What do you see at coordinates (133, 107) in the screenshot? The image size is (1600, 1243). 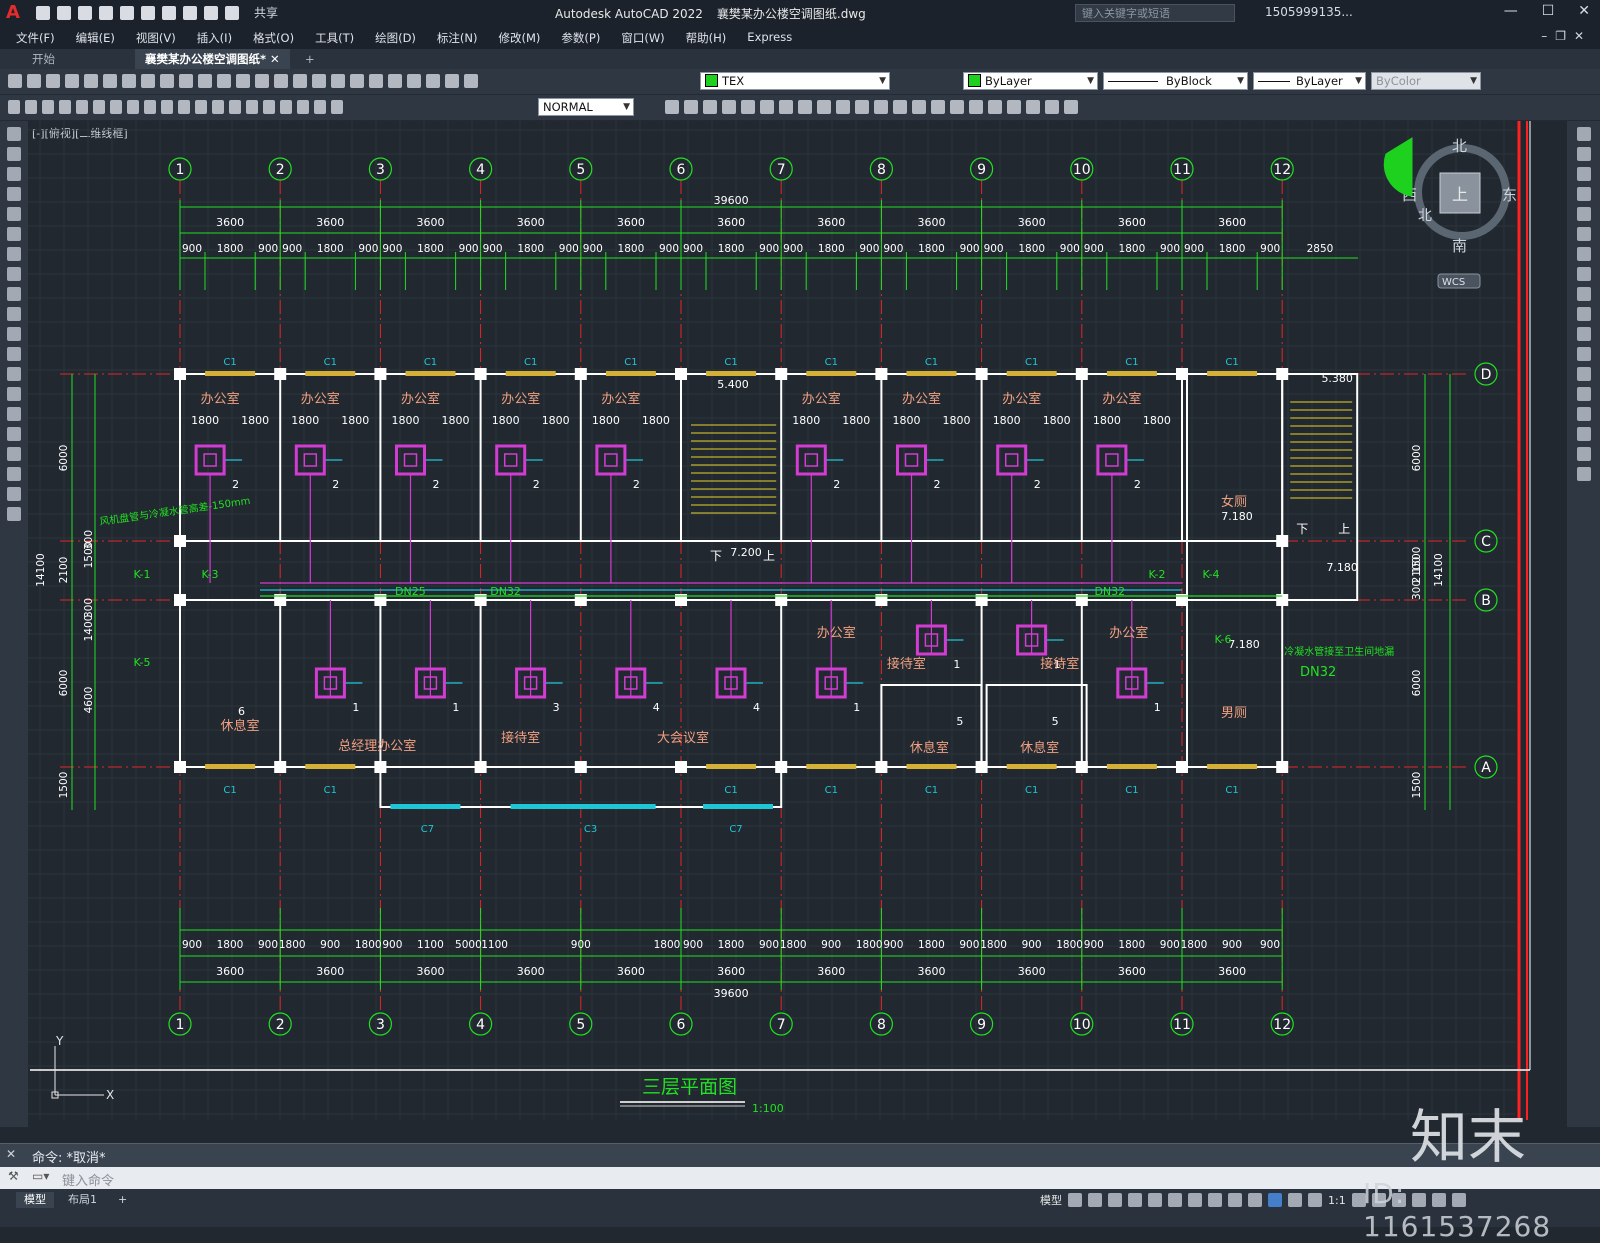 I see `angular-icon` at bounding box center [133, 107].